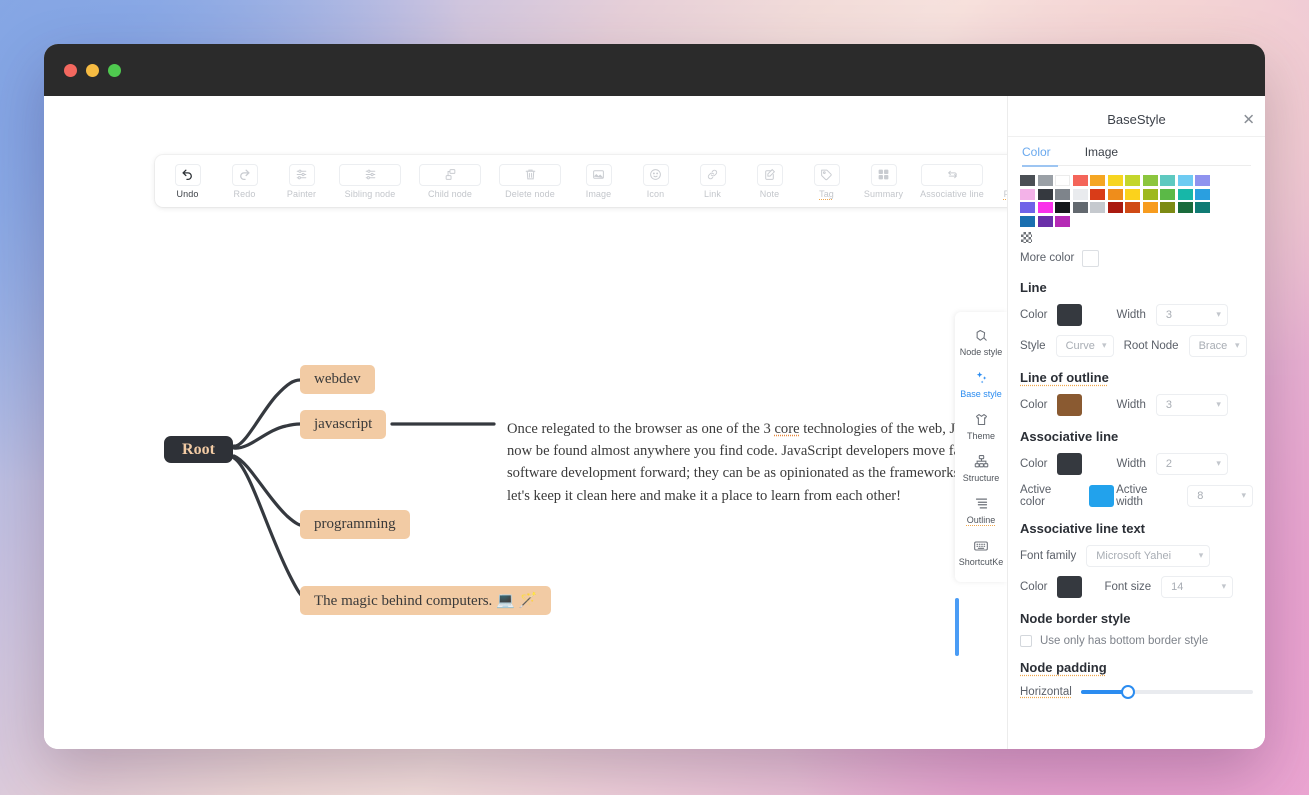 The width and height of the screenshot is (1309, 795). I want to click on outline-color-swatch, so click(1070, 404).